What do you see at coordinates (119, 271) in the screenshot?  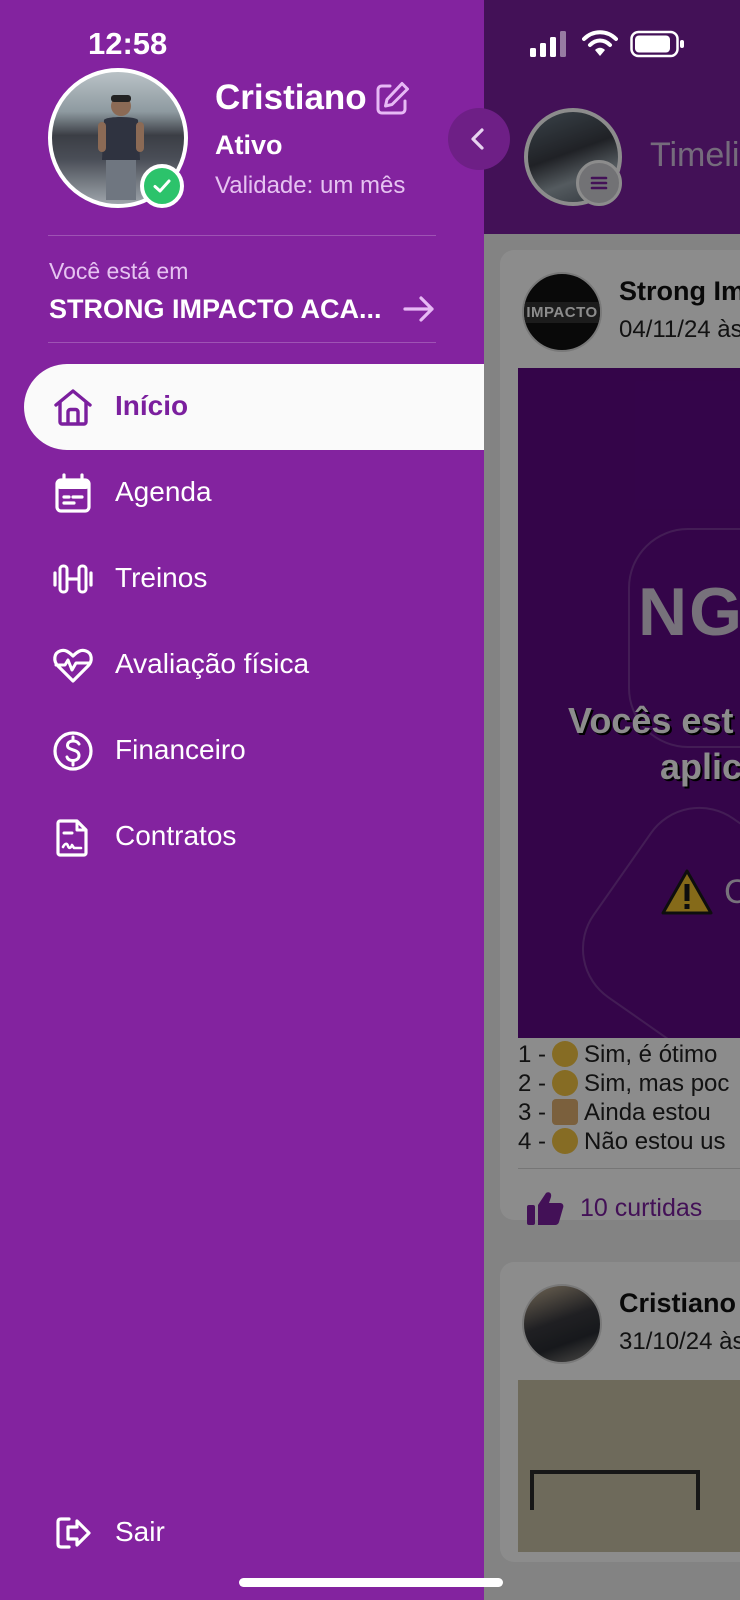 I see `location-caption: Você está em` at bounding box center [119, 271].